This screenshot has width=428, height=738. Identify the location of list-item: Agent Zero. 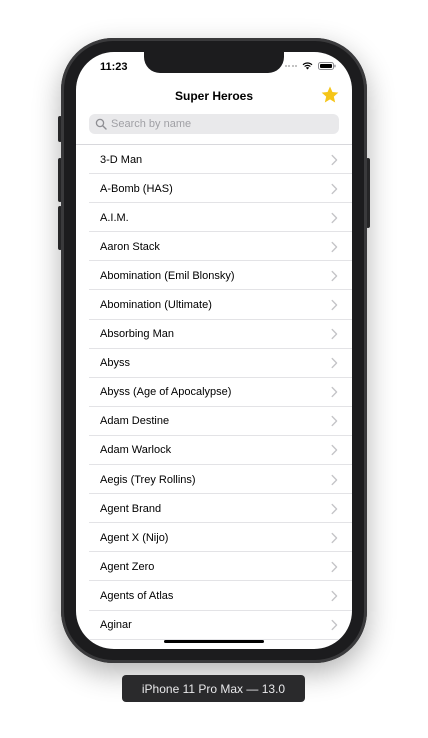
(214, 567).